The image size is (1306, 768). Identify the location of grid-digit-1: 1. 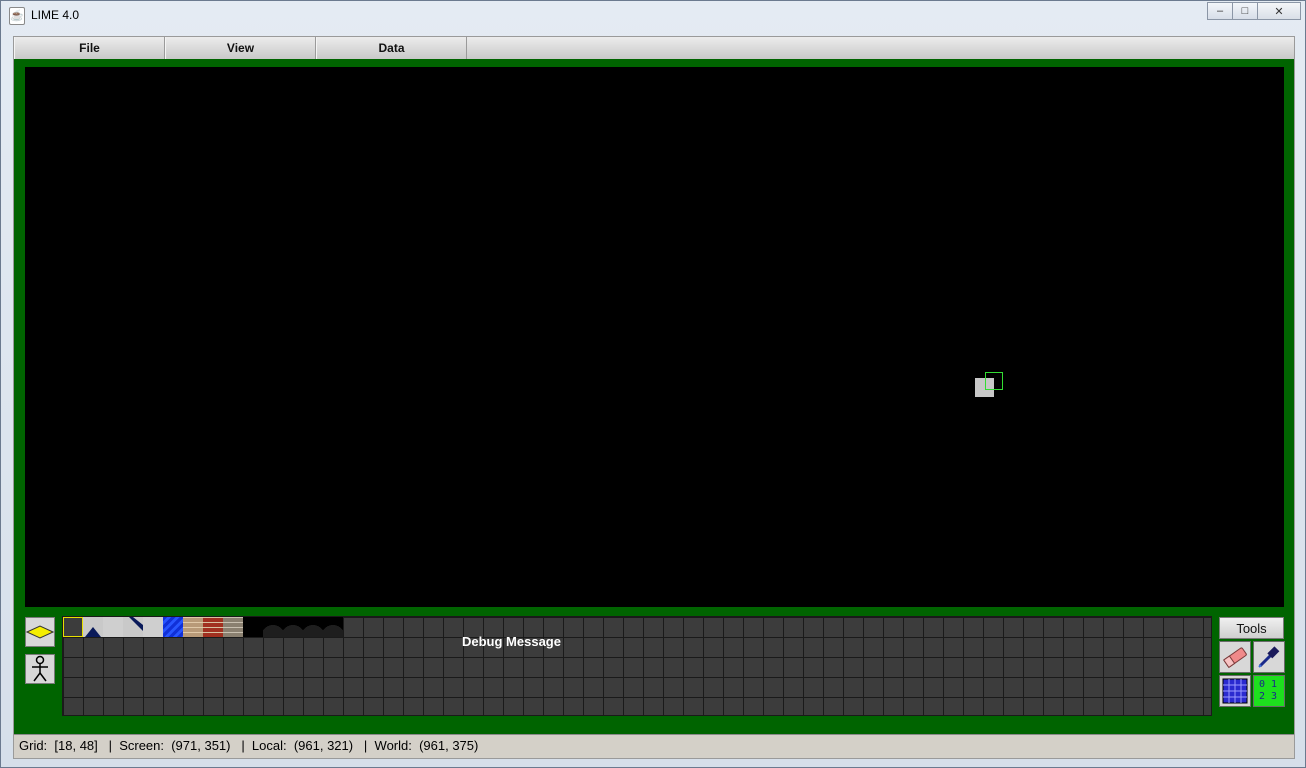
(1274, 684).